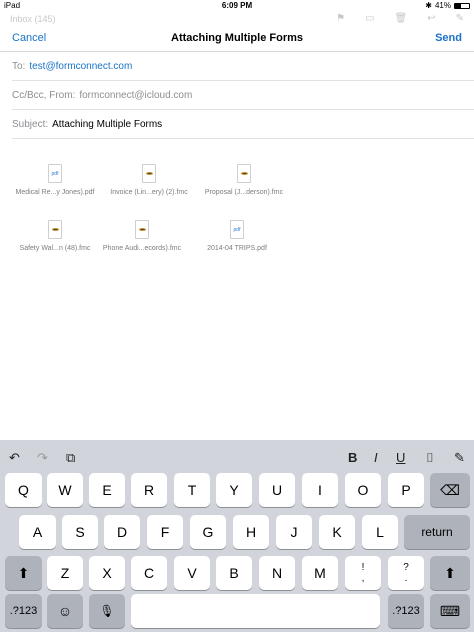  Describe the element at coordinates (80, 66) in the screenshot. I see `to-recipient: test@formconnect.com` at that location.